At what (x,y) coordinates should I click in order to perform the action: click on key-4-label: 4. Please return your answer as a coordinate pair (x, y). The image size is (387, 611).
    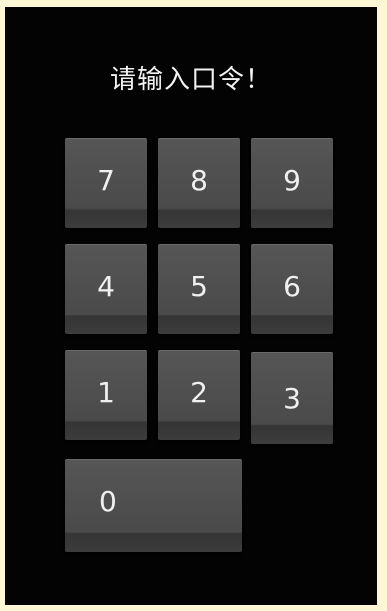
    Looking at the image, I should click on (106, 286).